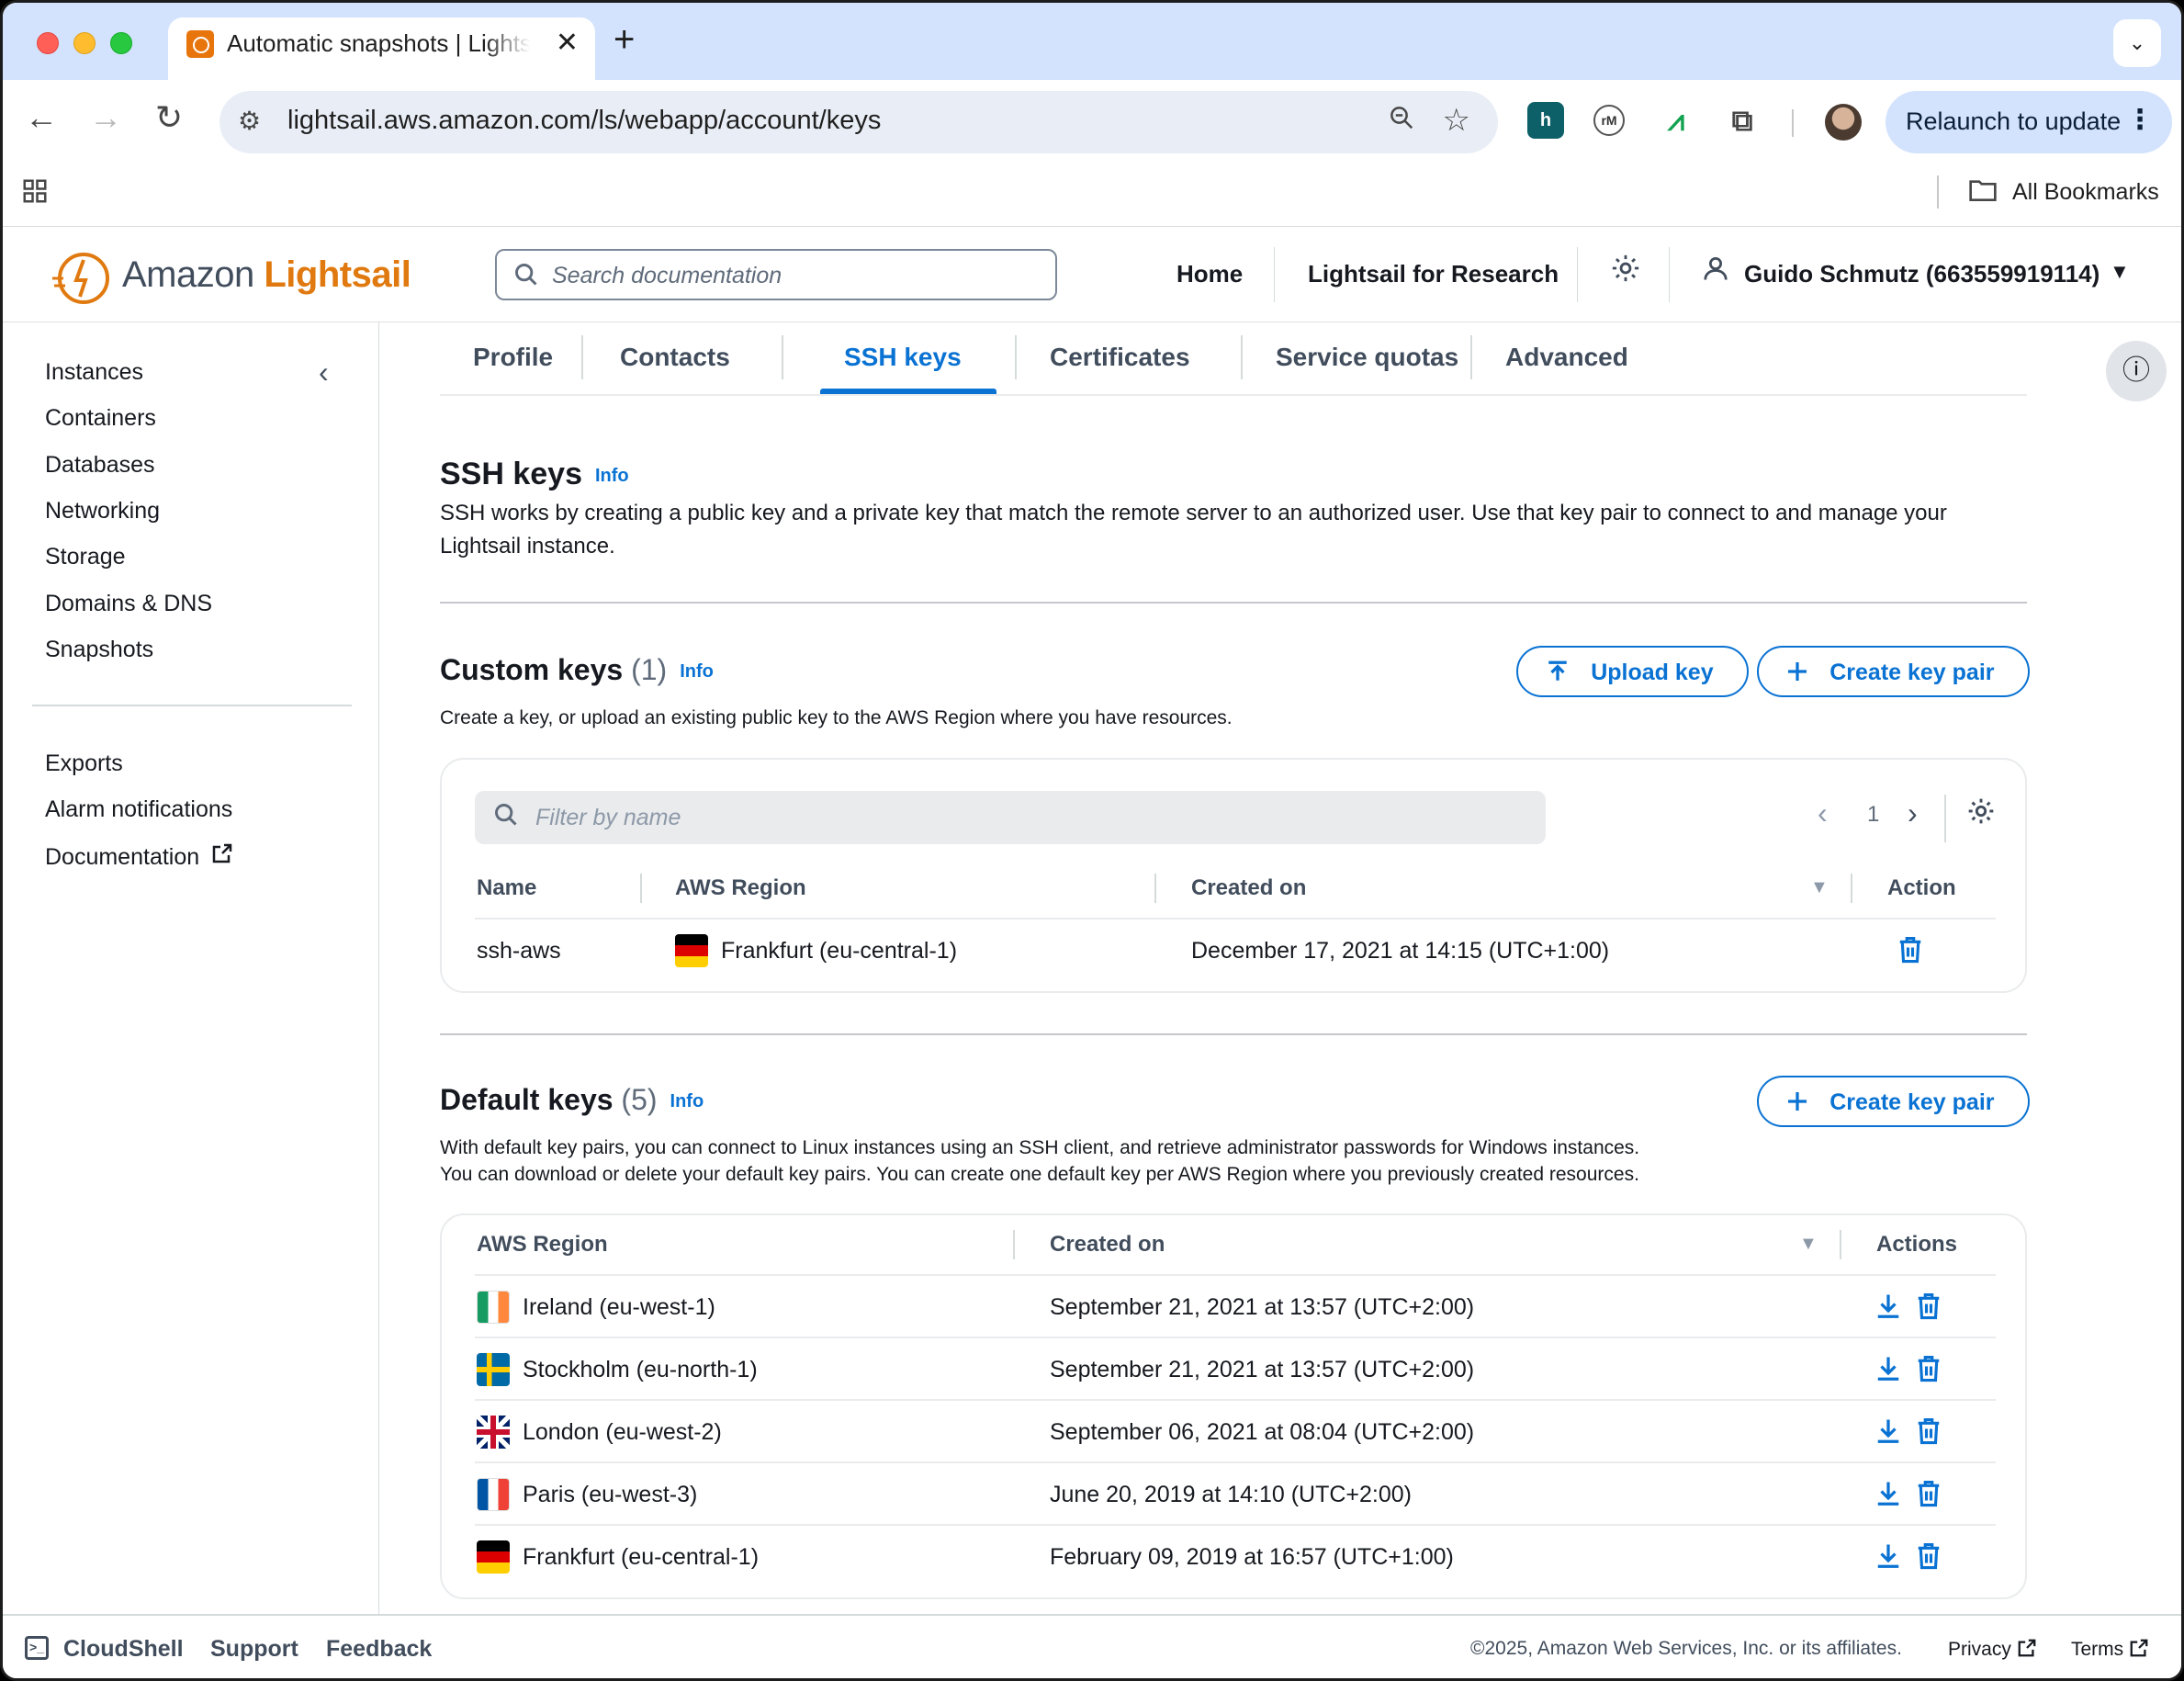 The width and height of the screenshot is (2184, 1681). Describe the element at coordinates (123, 1650) in the screenshot. I see `cloudshell-link: CloudShell` at that location.